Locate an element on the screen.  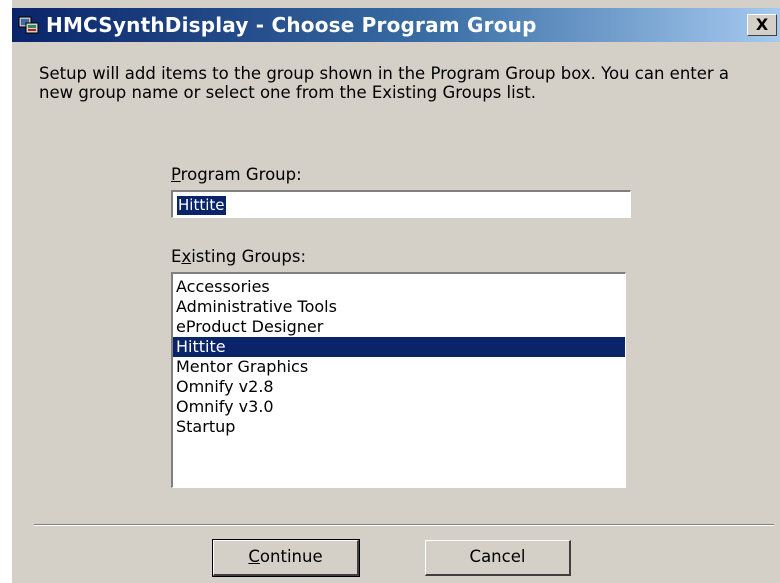
list-item: Administrative Tools is located at coordinates (399, 307).